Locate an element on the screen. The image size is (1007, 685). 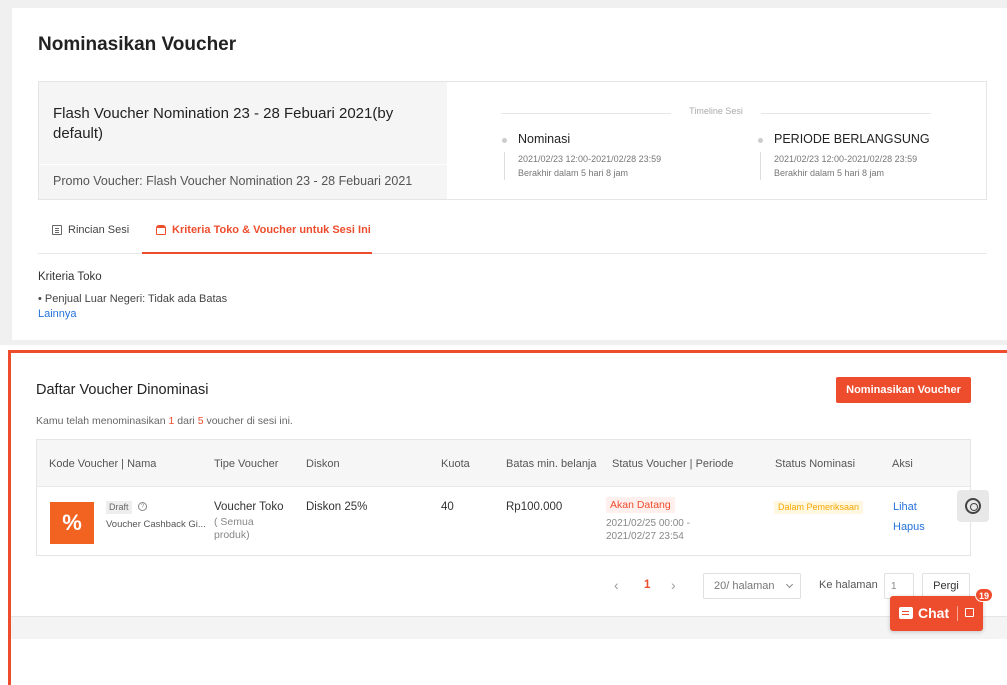
draft-badge: Draft is located at coordinates (119, 507).